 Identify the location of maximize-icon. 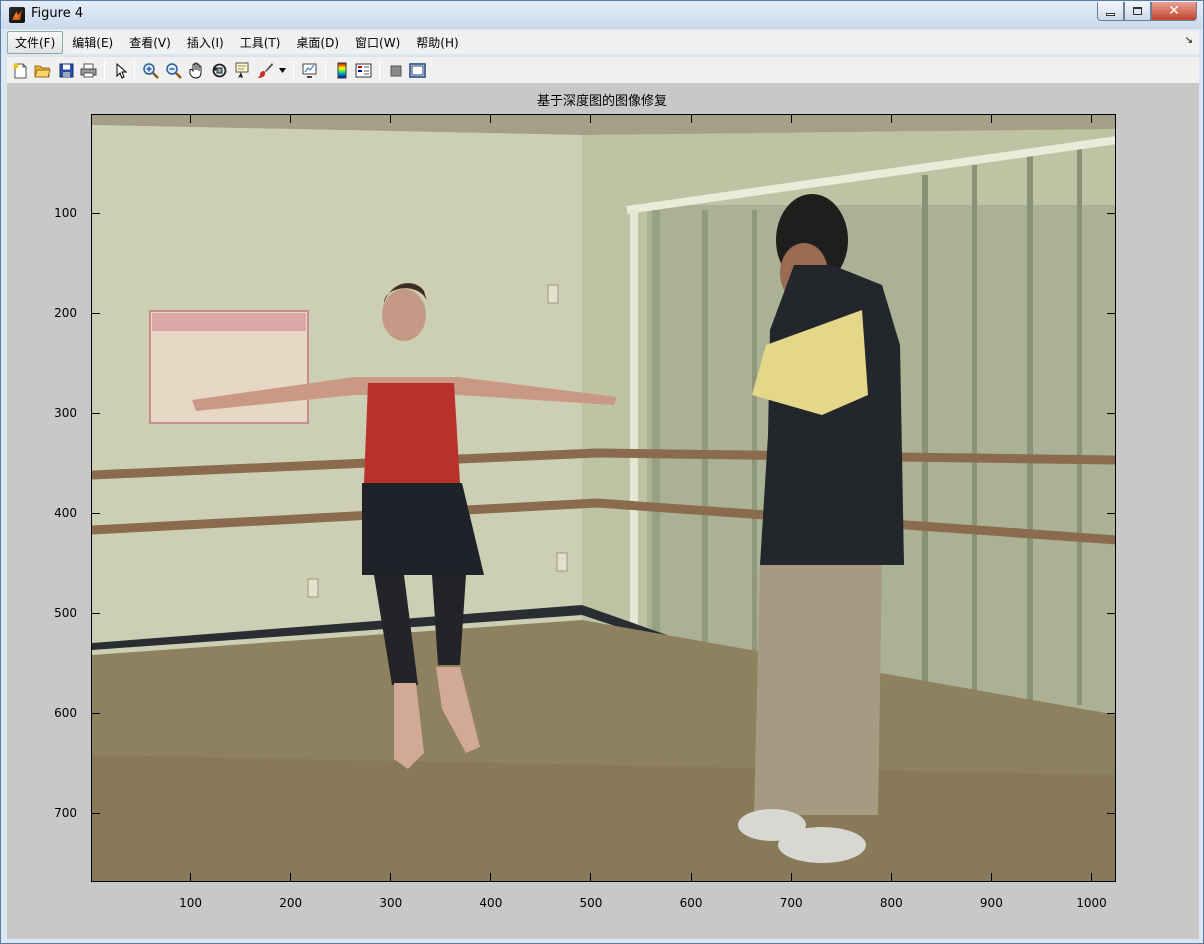
(1137, 11).